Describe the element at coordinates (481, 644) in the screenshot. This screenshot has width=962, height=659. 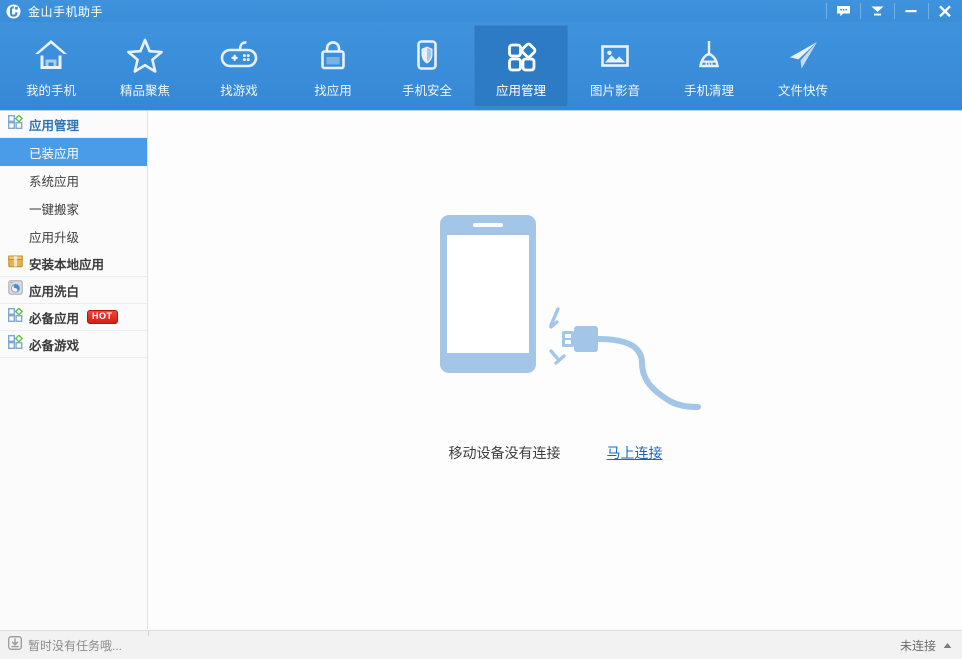
I see `status-bar: 暂时没有任务哦... 未连接` at that location.